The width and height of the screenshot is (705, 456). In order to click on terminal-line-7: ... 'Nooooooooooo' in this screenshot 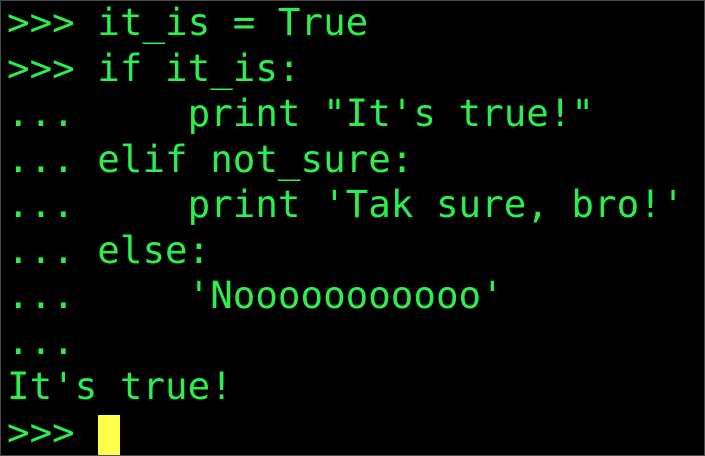, I will do `click(255, 295)`.